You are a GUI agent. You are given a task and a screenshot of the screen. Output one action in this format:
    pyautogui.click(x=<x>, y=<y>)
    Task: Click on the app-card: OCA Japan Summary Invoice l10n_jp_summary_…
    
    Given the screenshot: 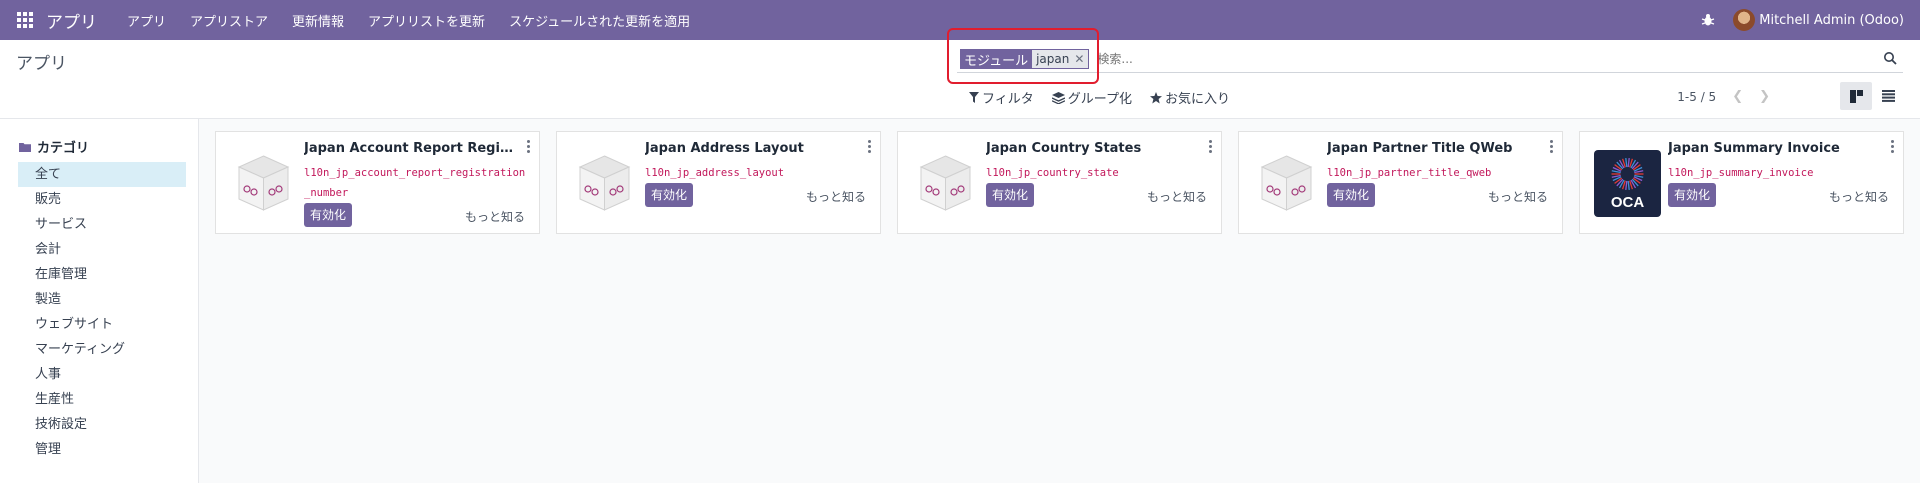 What is the action you would take?
    pyautogui.click(x=1741, y=182)
    